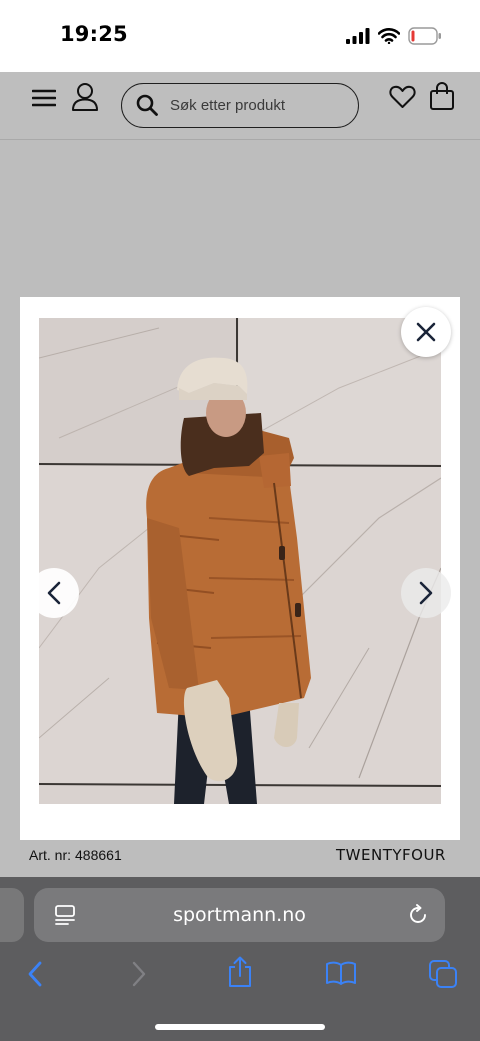 The width and height of the screenshot is (480, 1041). Describe the element at coordinates (389, 36) in the screenshot. I see `wifi-icon` at that location.